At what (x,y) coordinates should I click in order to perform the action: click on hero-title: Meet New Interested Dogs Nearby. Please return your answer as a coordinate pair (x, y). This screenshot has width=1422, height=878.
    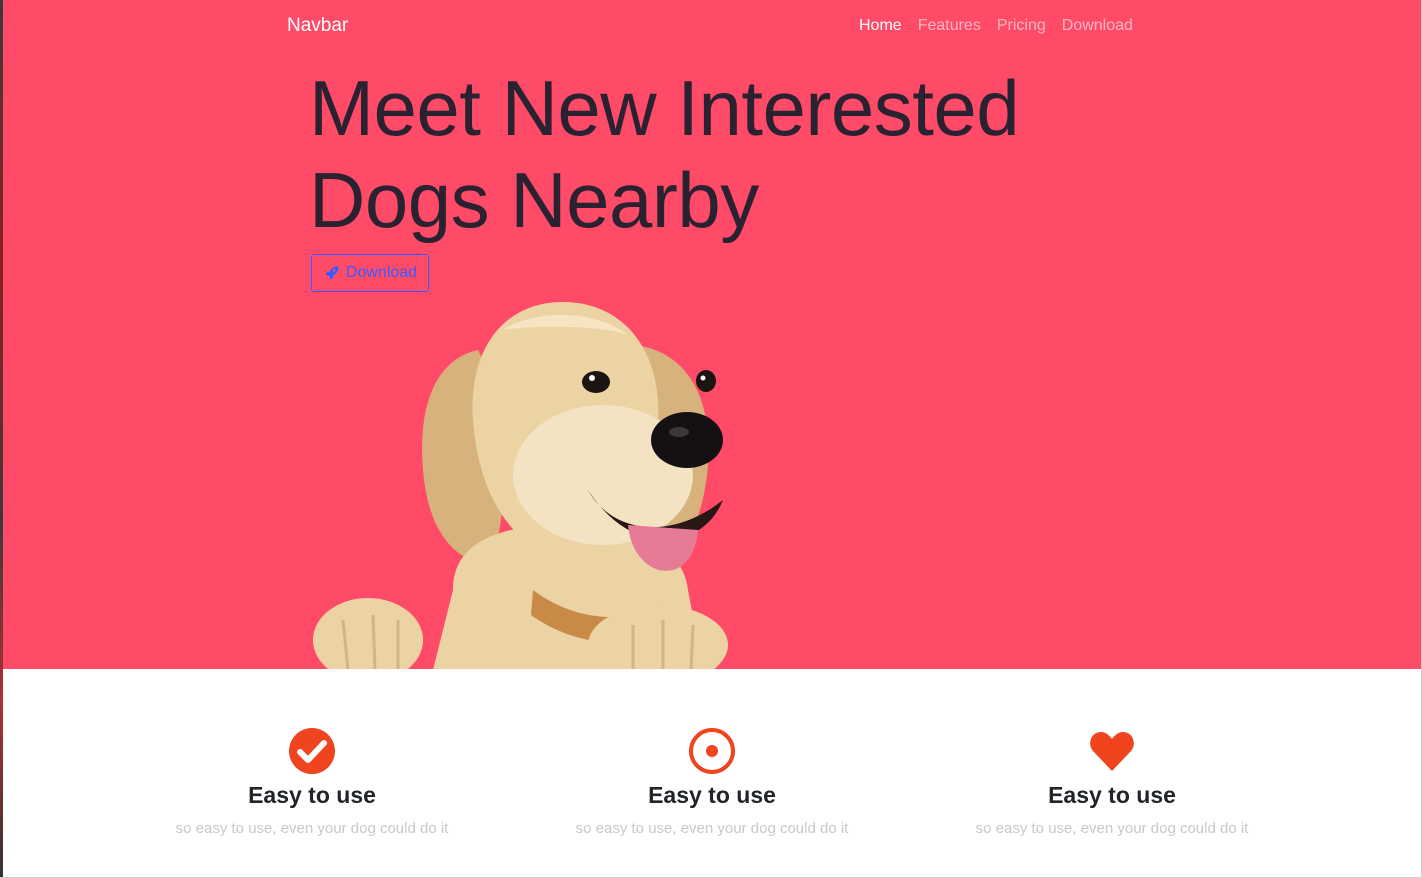
    Looking at the image, I should click on (664, 154).